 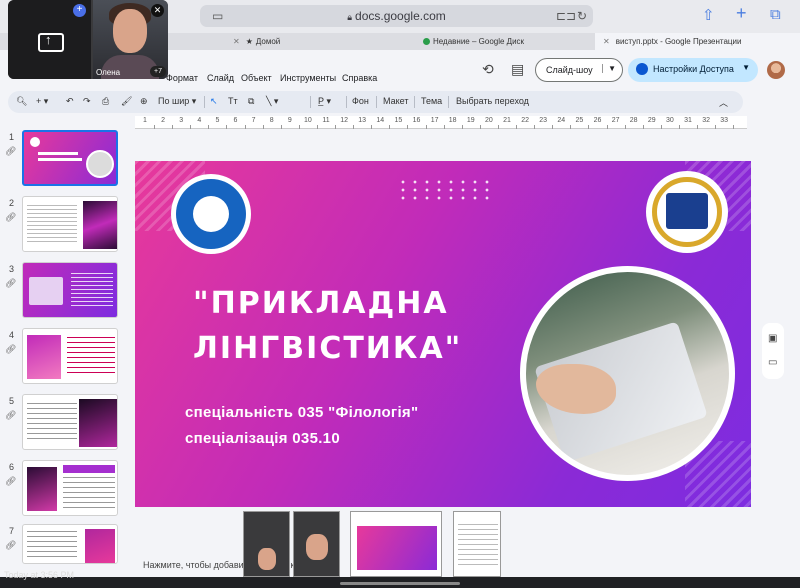 What do you see at coordinates (723, 102) in the screenshot?
I see `chevron-up-icon: ︿` at bounding box center [723, 102].